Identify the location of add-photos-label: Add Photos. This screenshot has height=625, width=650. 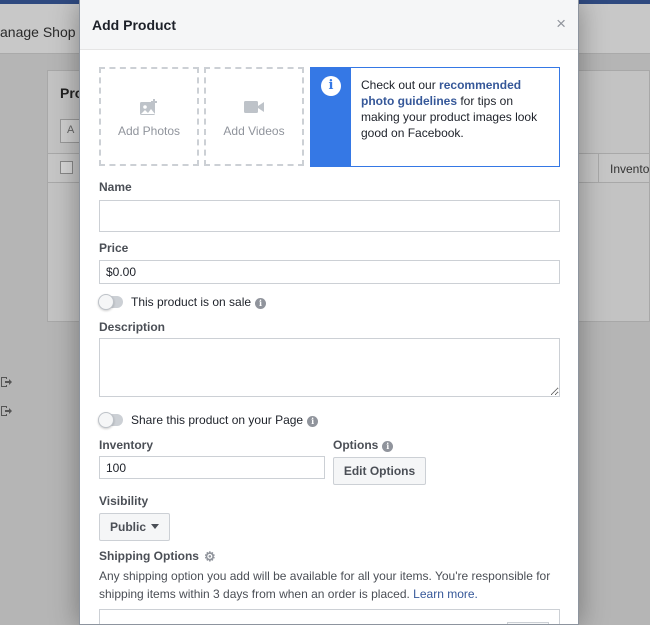
(149, 131).